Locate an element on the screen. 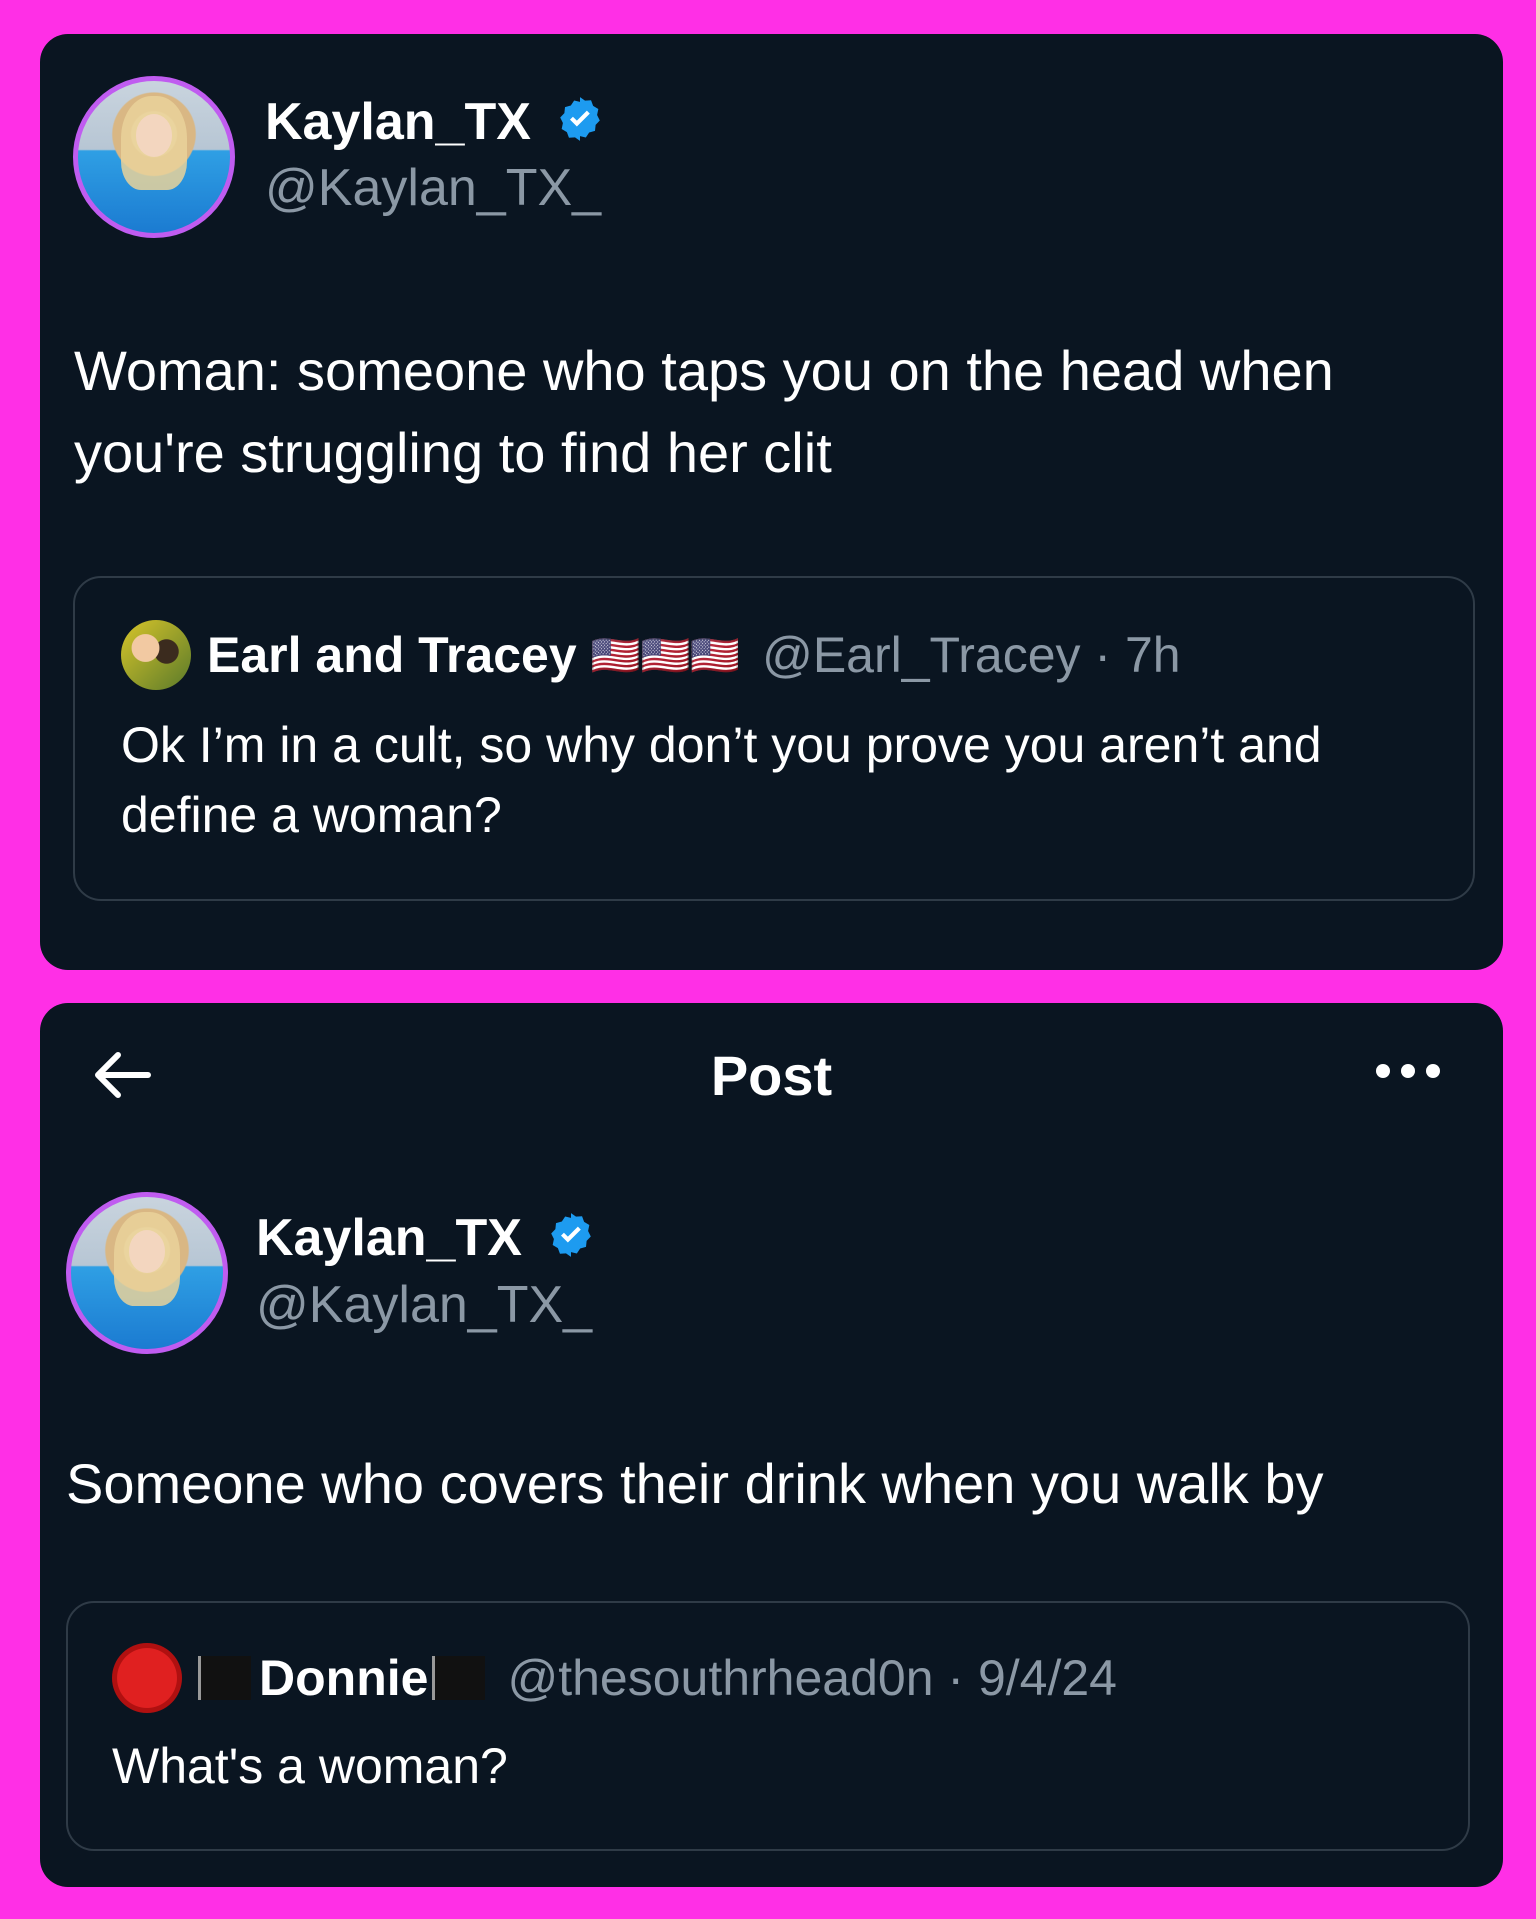  quoted-text: What's a woman? is located at coordinates (310, 1766).